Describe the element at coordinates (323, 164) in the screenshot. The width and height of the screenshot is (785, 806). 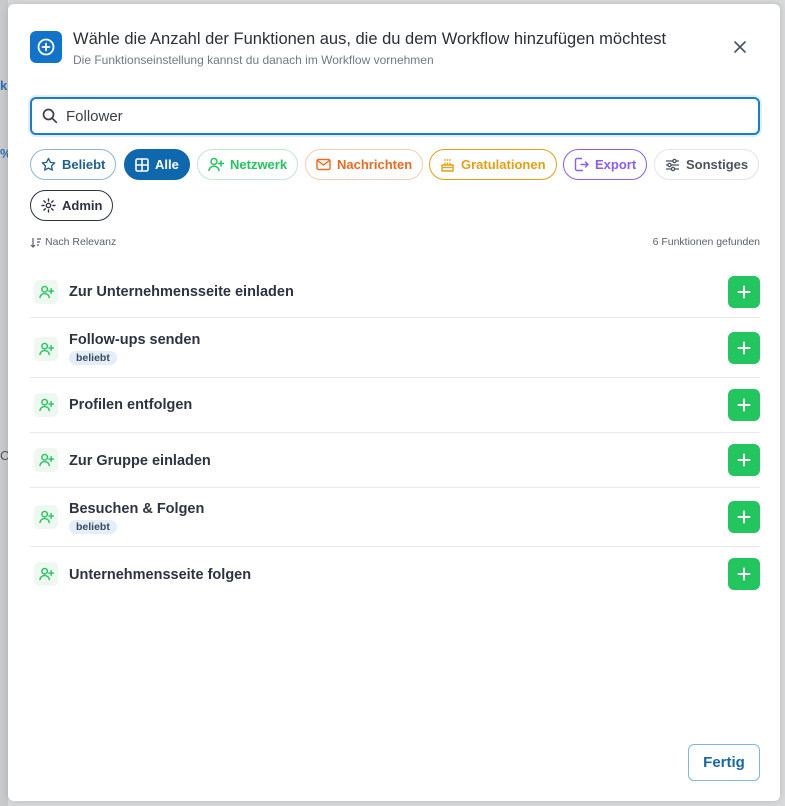
I see `mail-icon` at that location.